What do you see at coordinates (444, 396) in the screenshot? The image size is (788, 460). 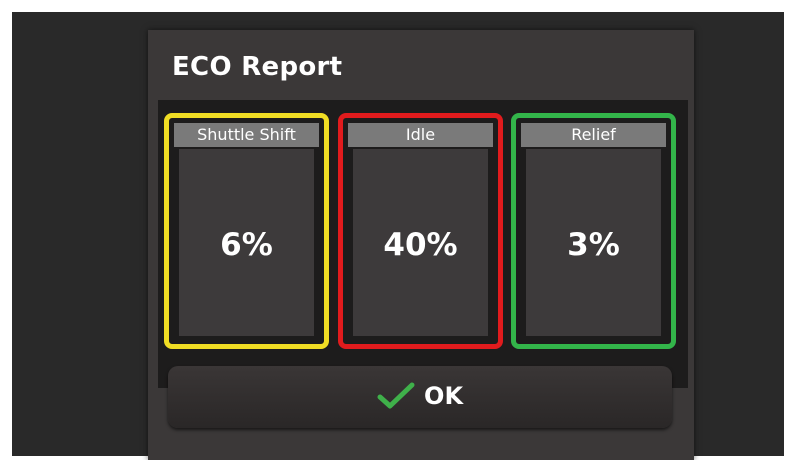 I see `ok-button-label: OK` at bounding box center [444, 396].